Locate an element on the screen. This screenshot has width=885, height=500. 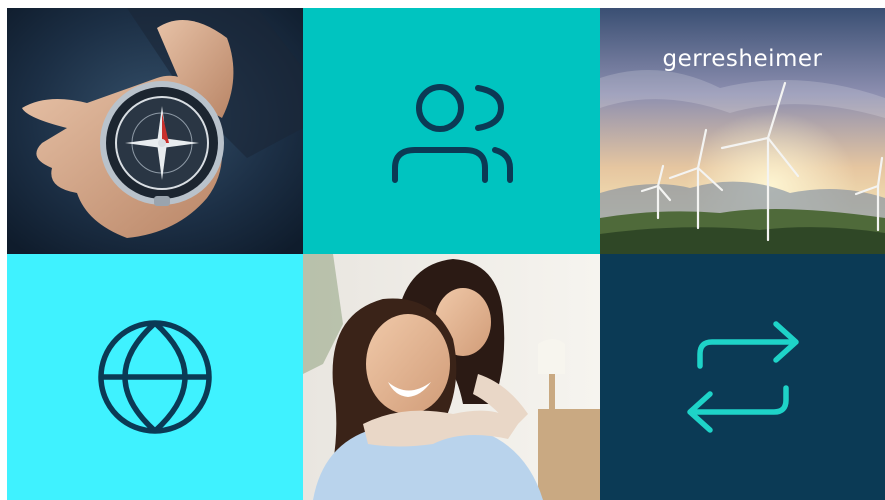
exchange-arrows-icon is located at coordinates (743, 377).